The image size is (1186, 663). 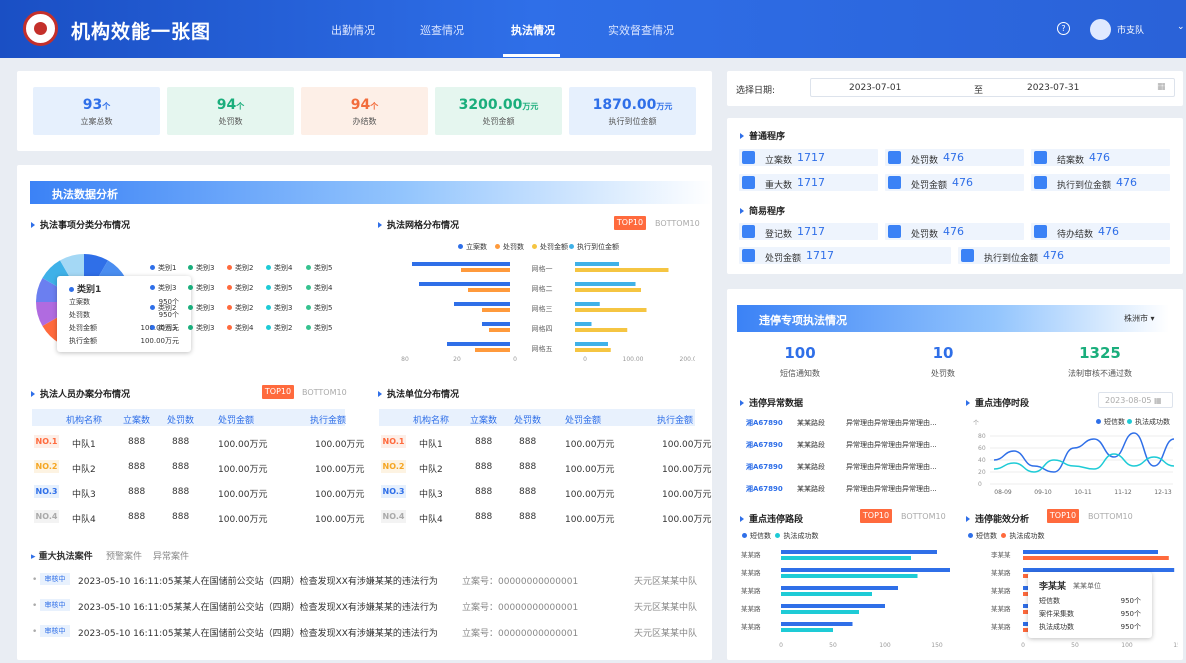 I want to click on case-number: 立案号：00000000000001, so click(x=520, y=582).